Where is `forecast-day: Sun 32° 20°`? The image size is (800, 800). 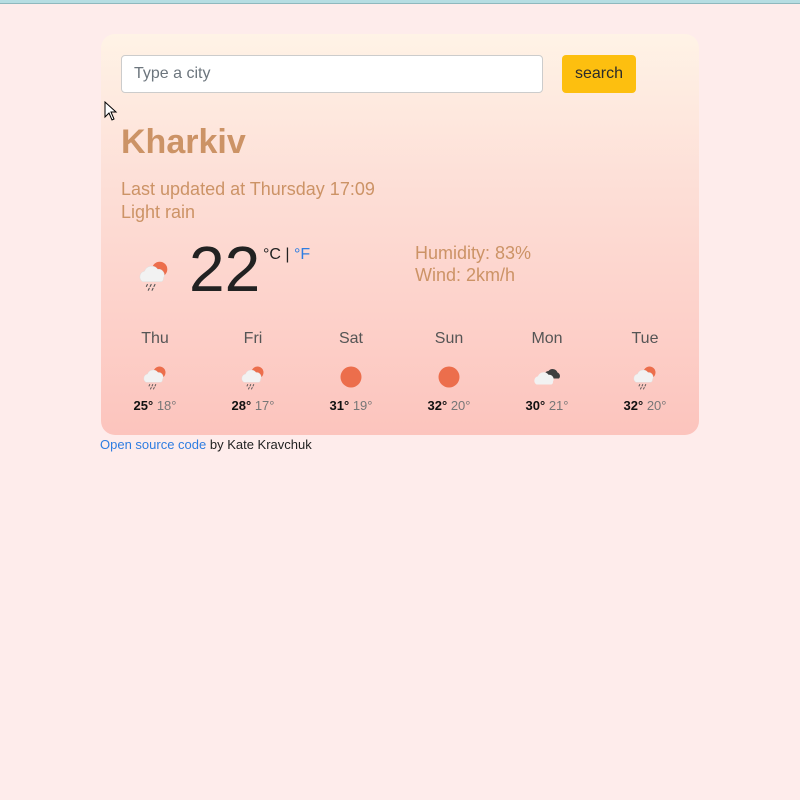 forecast-day: Sun 32° 20° is located at coordinates (449, 371).